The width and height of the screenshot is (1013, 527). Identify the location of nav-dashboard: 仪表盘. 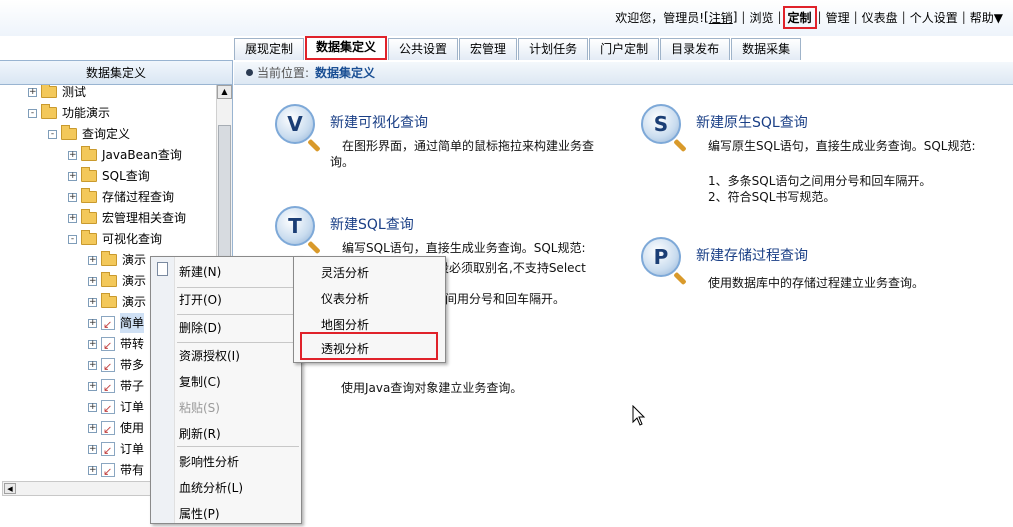
(880, 17).